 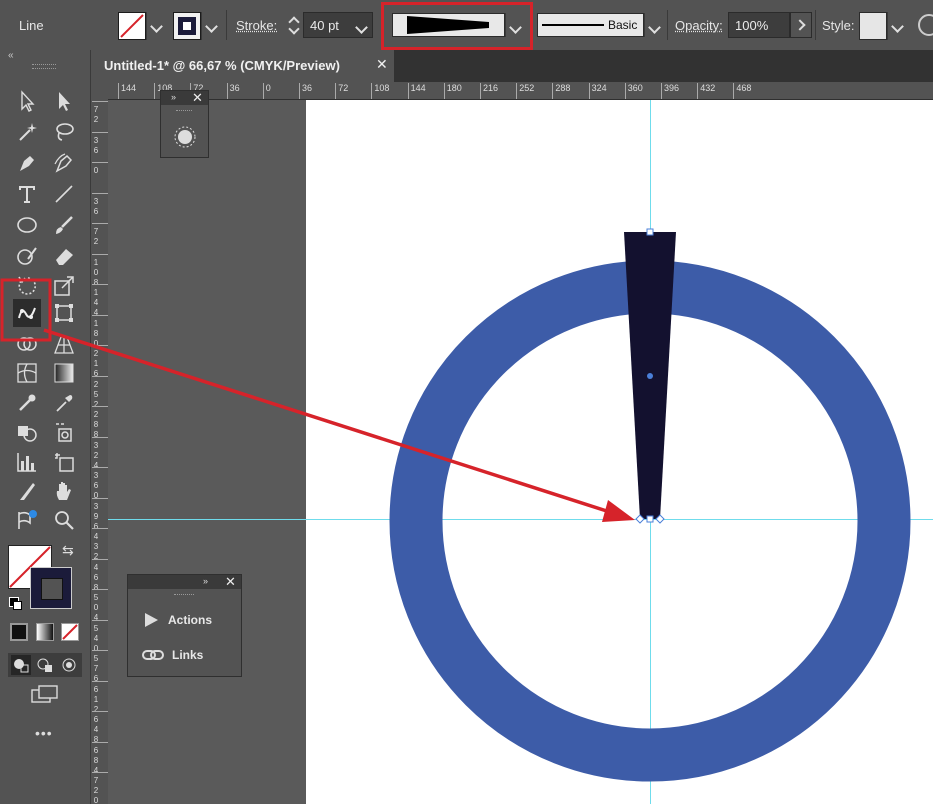 What do you see at coordinates (70, 632) in the screenshot?
I see `none-mode-button` at bounding box center [70, 632].